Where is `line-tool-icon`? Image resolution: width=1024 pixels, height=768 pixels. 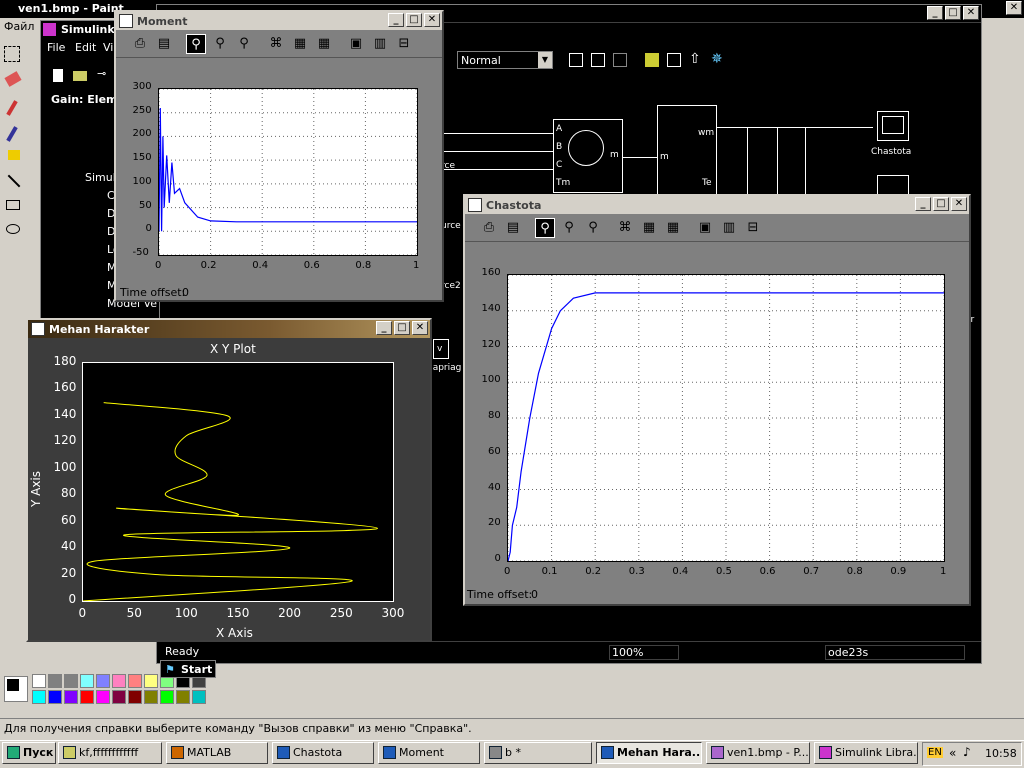 line-tool-icon is located at coordinates (14, 181).